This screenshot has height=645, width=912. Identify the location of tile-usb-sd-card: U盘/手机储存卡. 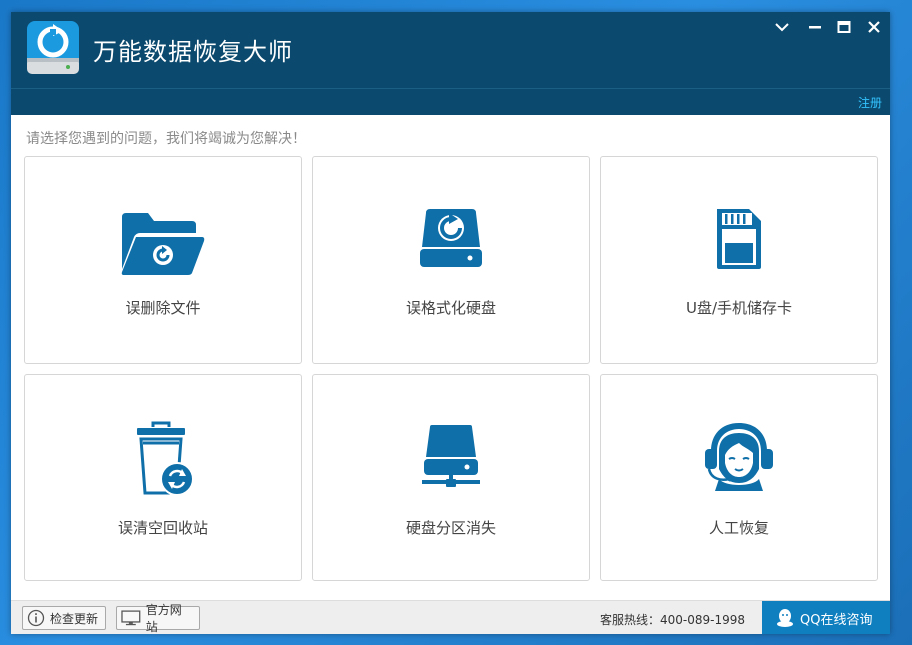
(739, 260).